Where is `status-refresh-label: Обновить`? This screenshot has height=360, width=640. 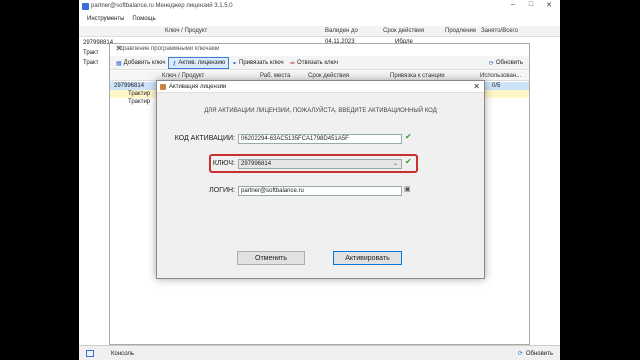 status-refresh-label: Обновить is located at coordinates (539, 353).